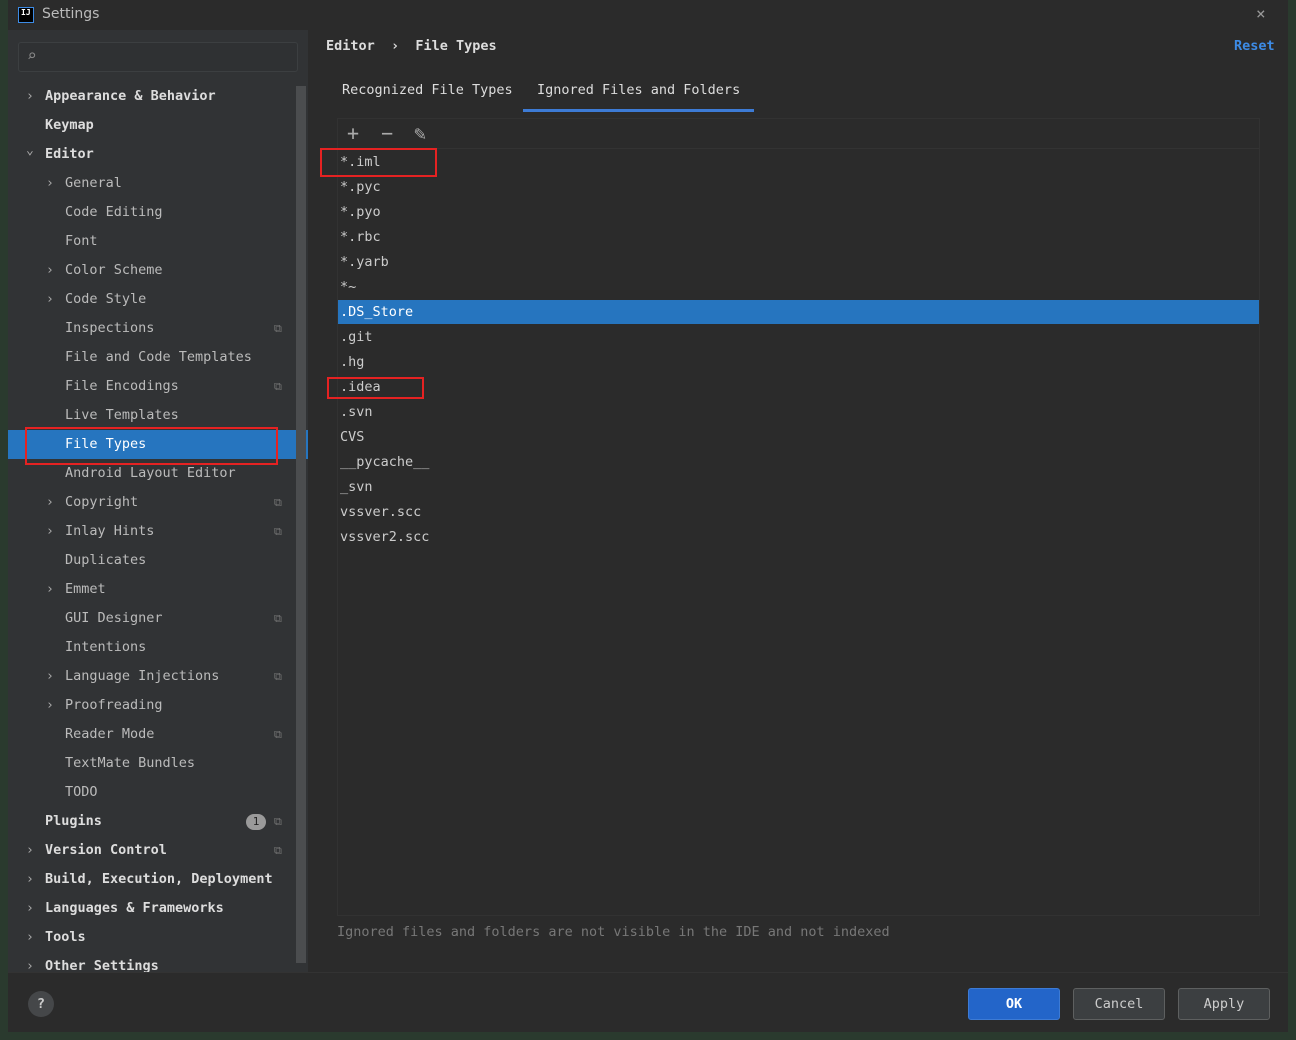 This screenshot has width=1296, height=1040. What do you see at coordinates (798, 437) in the screenshot?
I see `list-item: CVS` at bounding box center [798, 437].